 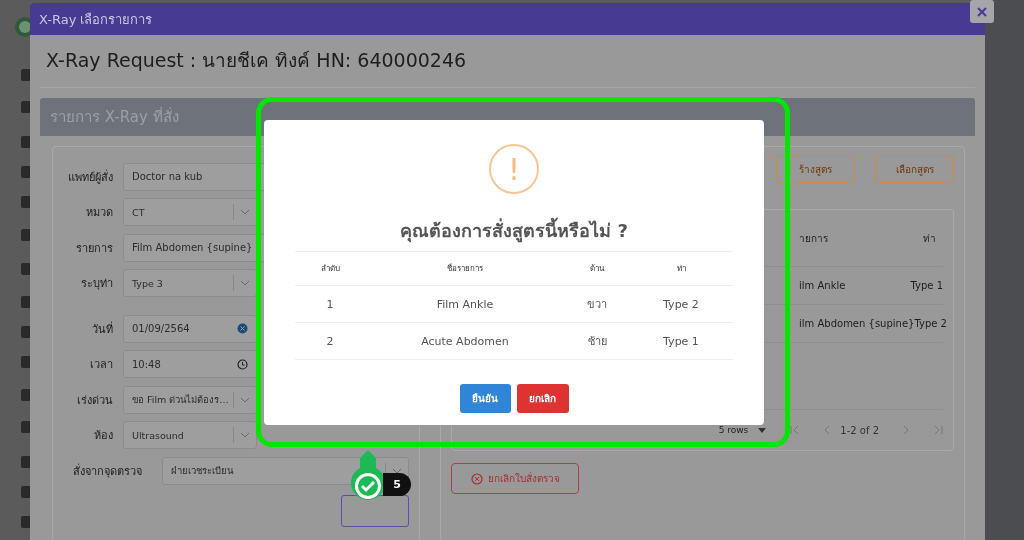 What do you see at coordinates (101, 365) in the screenshot?
I see `field-label: เวลา` at bounding box center [101, 365].